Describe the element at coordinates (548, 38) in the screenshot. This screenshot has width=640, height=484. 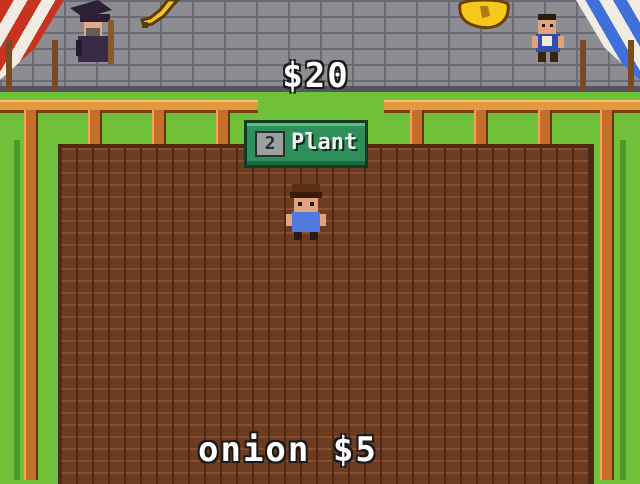
I see `shopkeeper-character` at that location.